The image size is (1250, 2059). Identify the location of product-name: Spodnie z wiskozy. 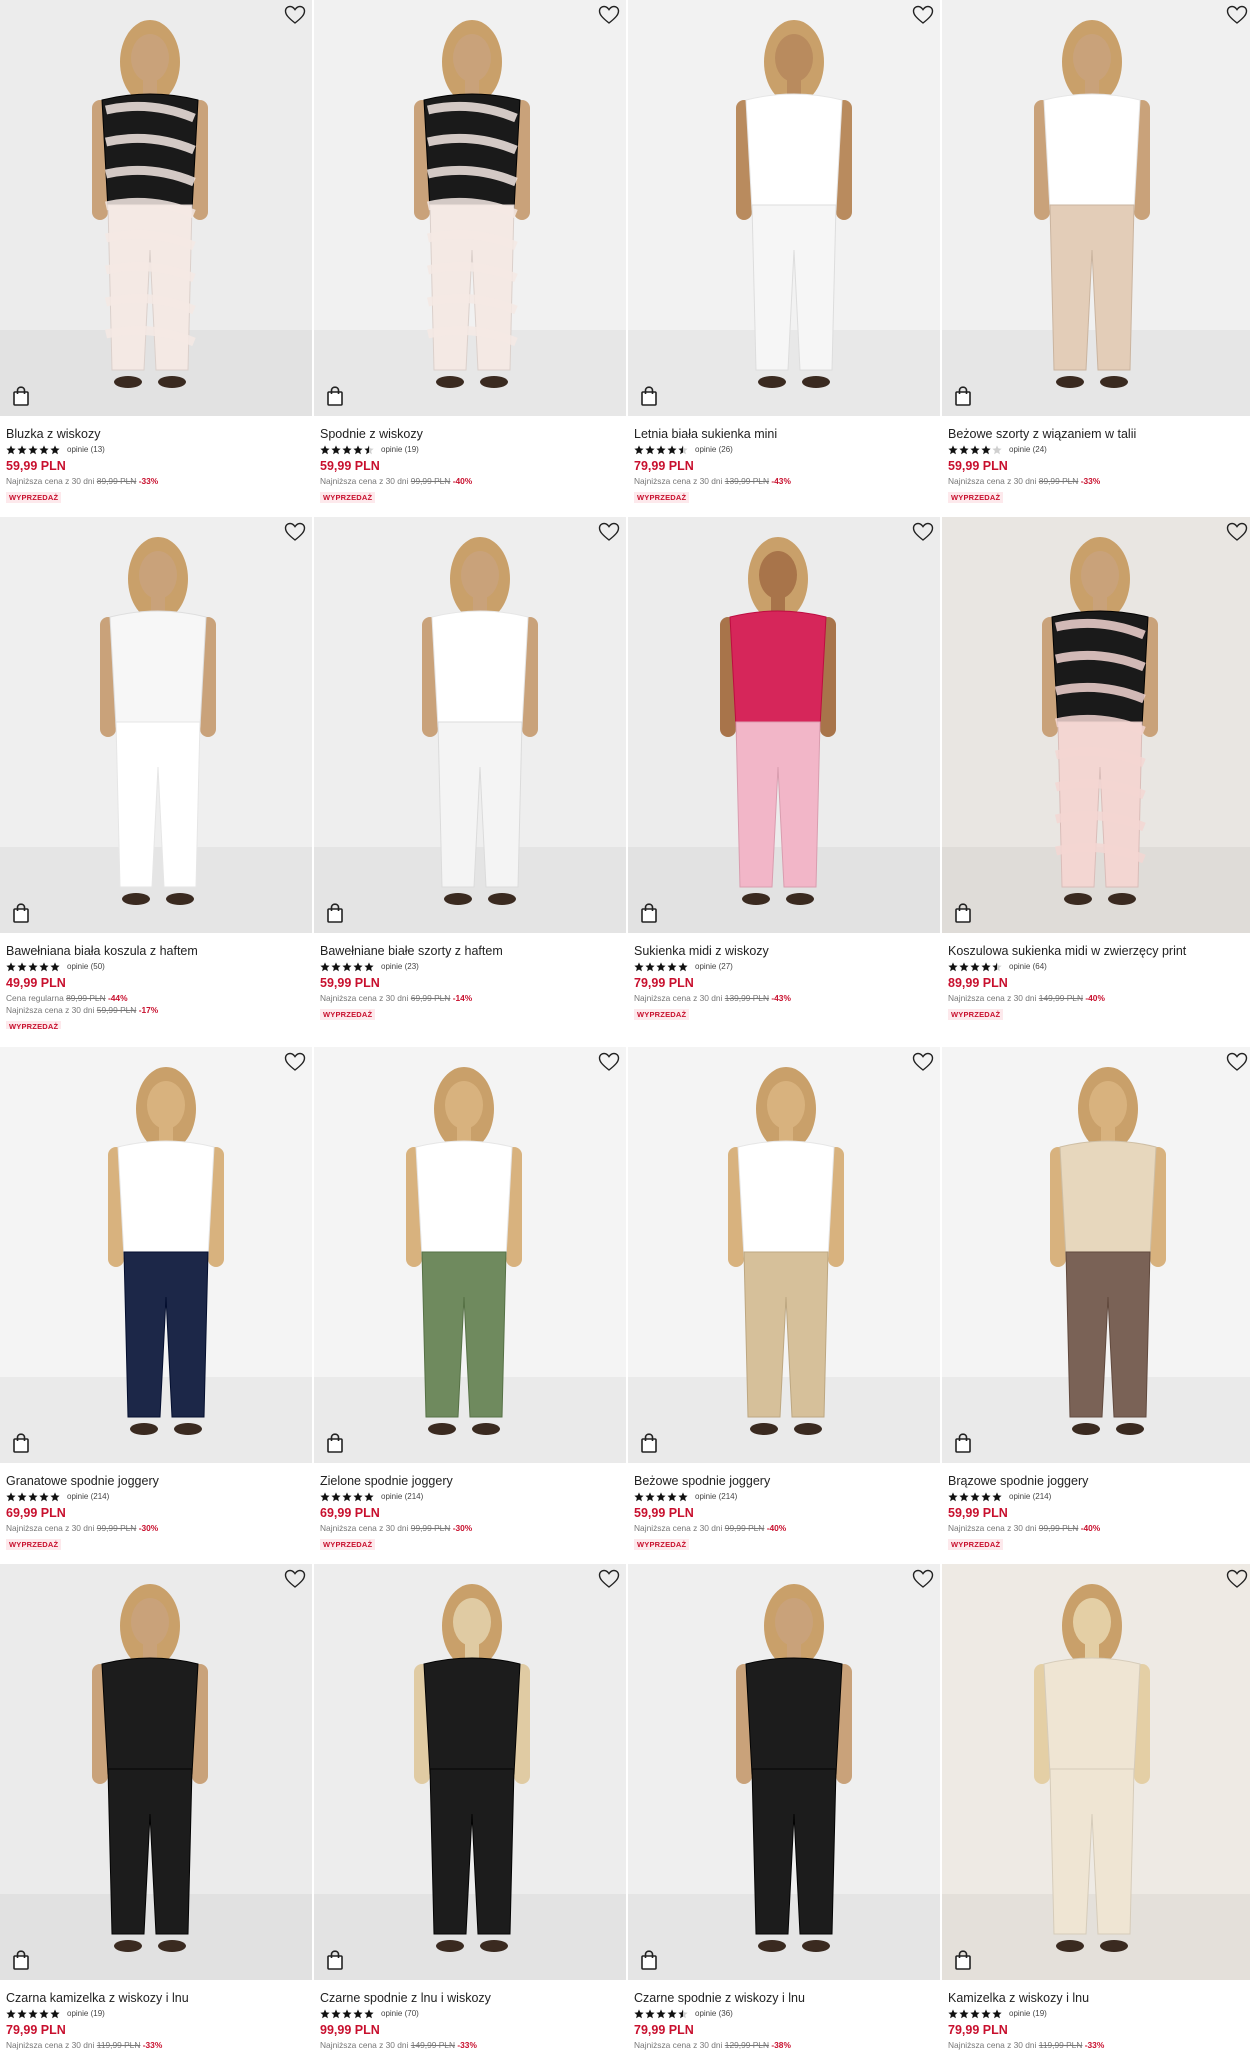
(471, 434).